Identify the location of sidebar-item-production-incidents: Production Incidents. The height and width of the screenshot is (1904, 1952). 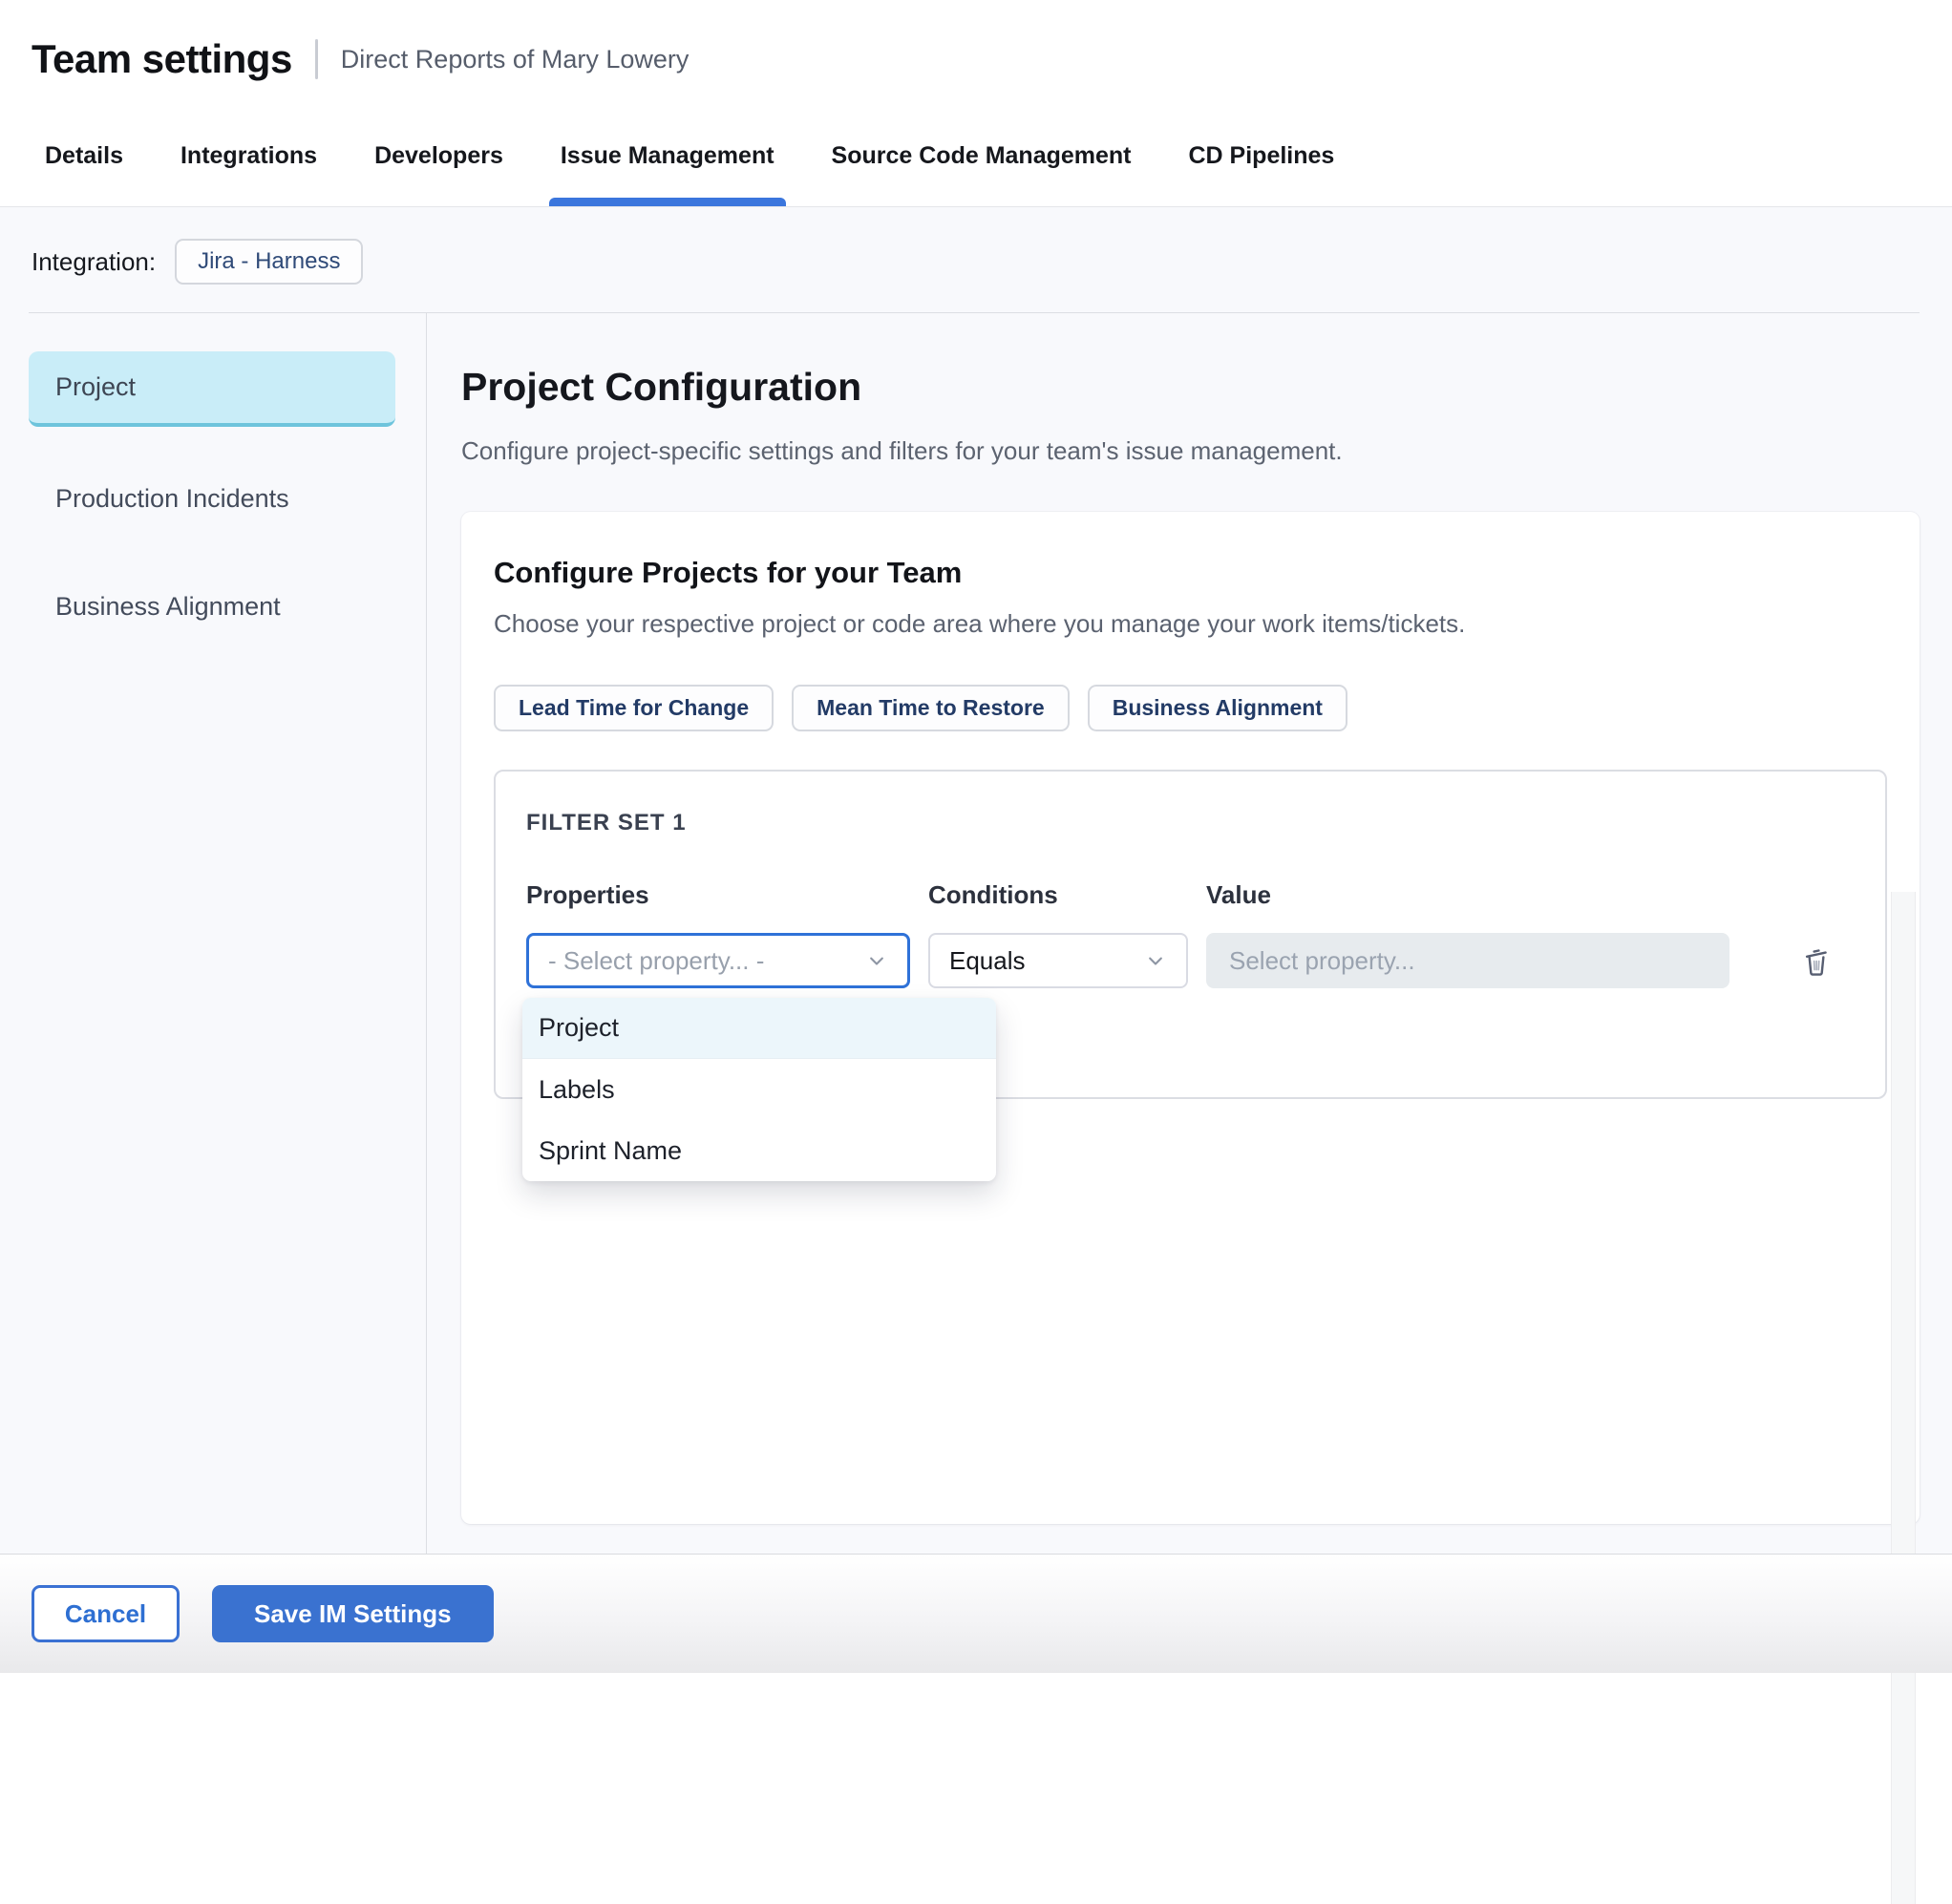
(212, 499).